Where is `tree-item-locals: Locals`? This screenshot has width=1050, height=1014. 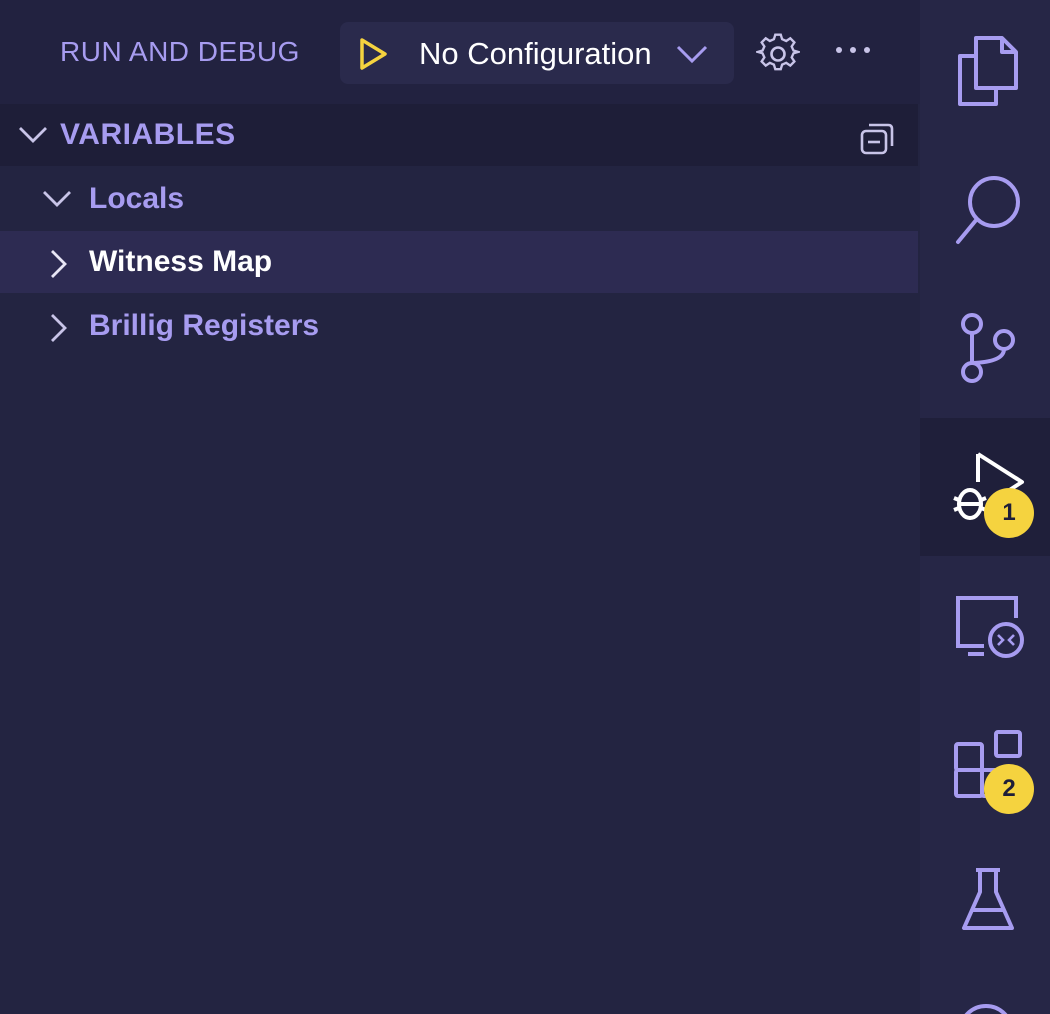
tree-item-locals: Locals is located at coordinates (459, 199).